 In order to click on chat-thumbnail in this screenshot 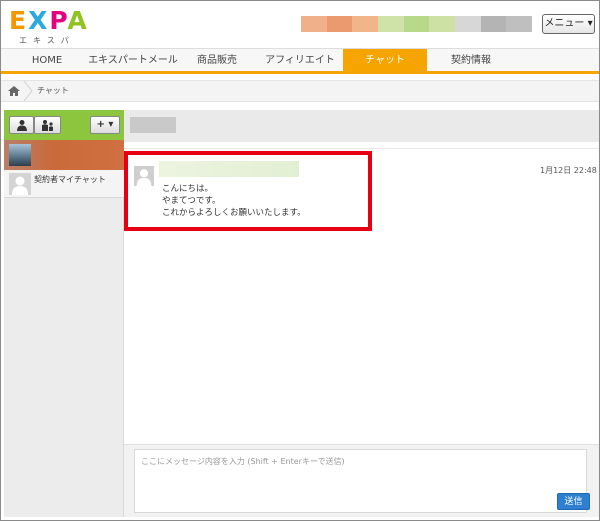, I will do `click(20, 155)`.